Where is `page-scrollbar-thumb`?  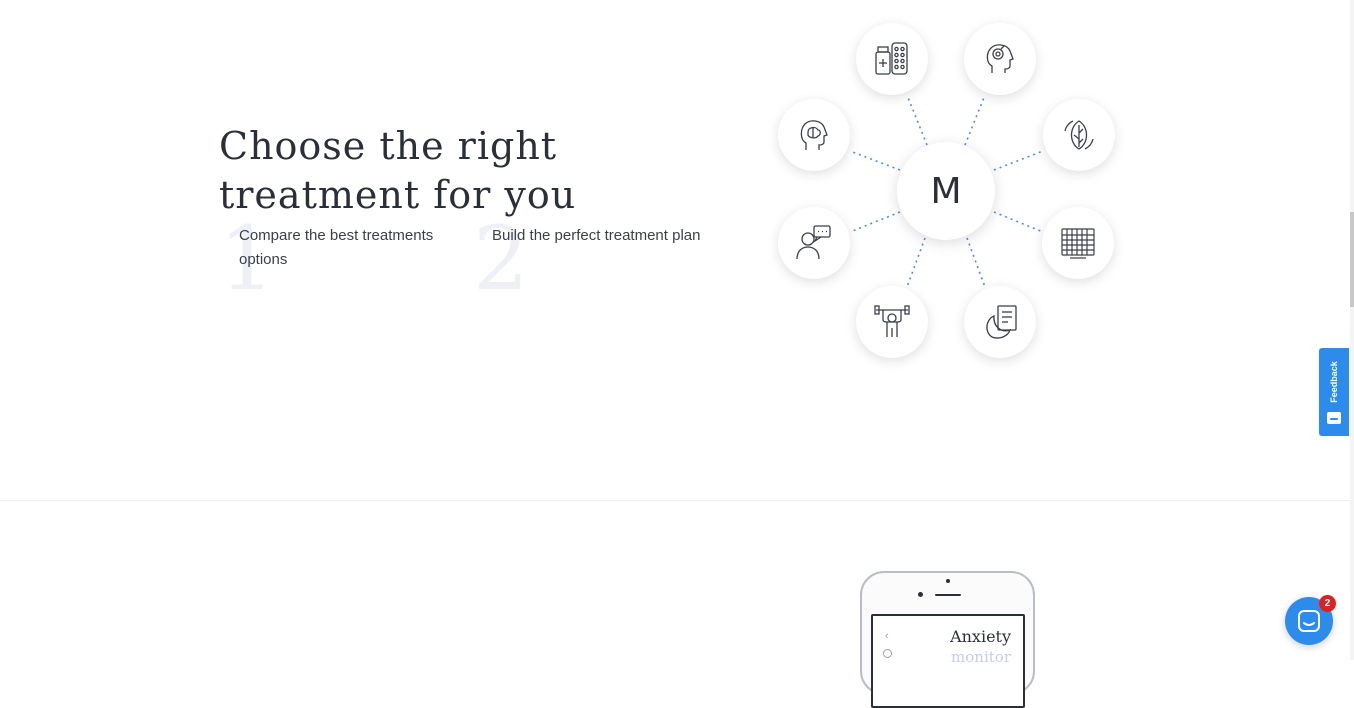 page-scrollbar-thumb is located at coordinates (1352, 259).